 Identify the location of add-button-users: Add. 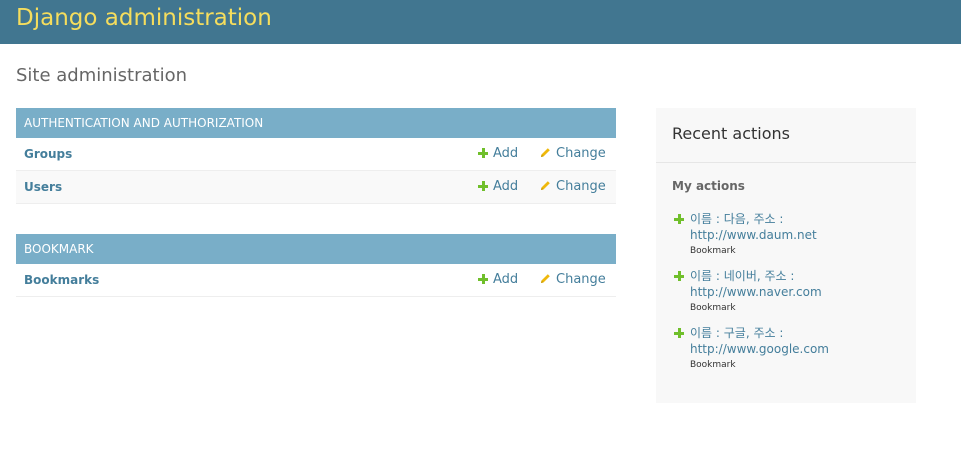
(498, 187).